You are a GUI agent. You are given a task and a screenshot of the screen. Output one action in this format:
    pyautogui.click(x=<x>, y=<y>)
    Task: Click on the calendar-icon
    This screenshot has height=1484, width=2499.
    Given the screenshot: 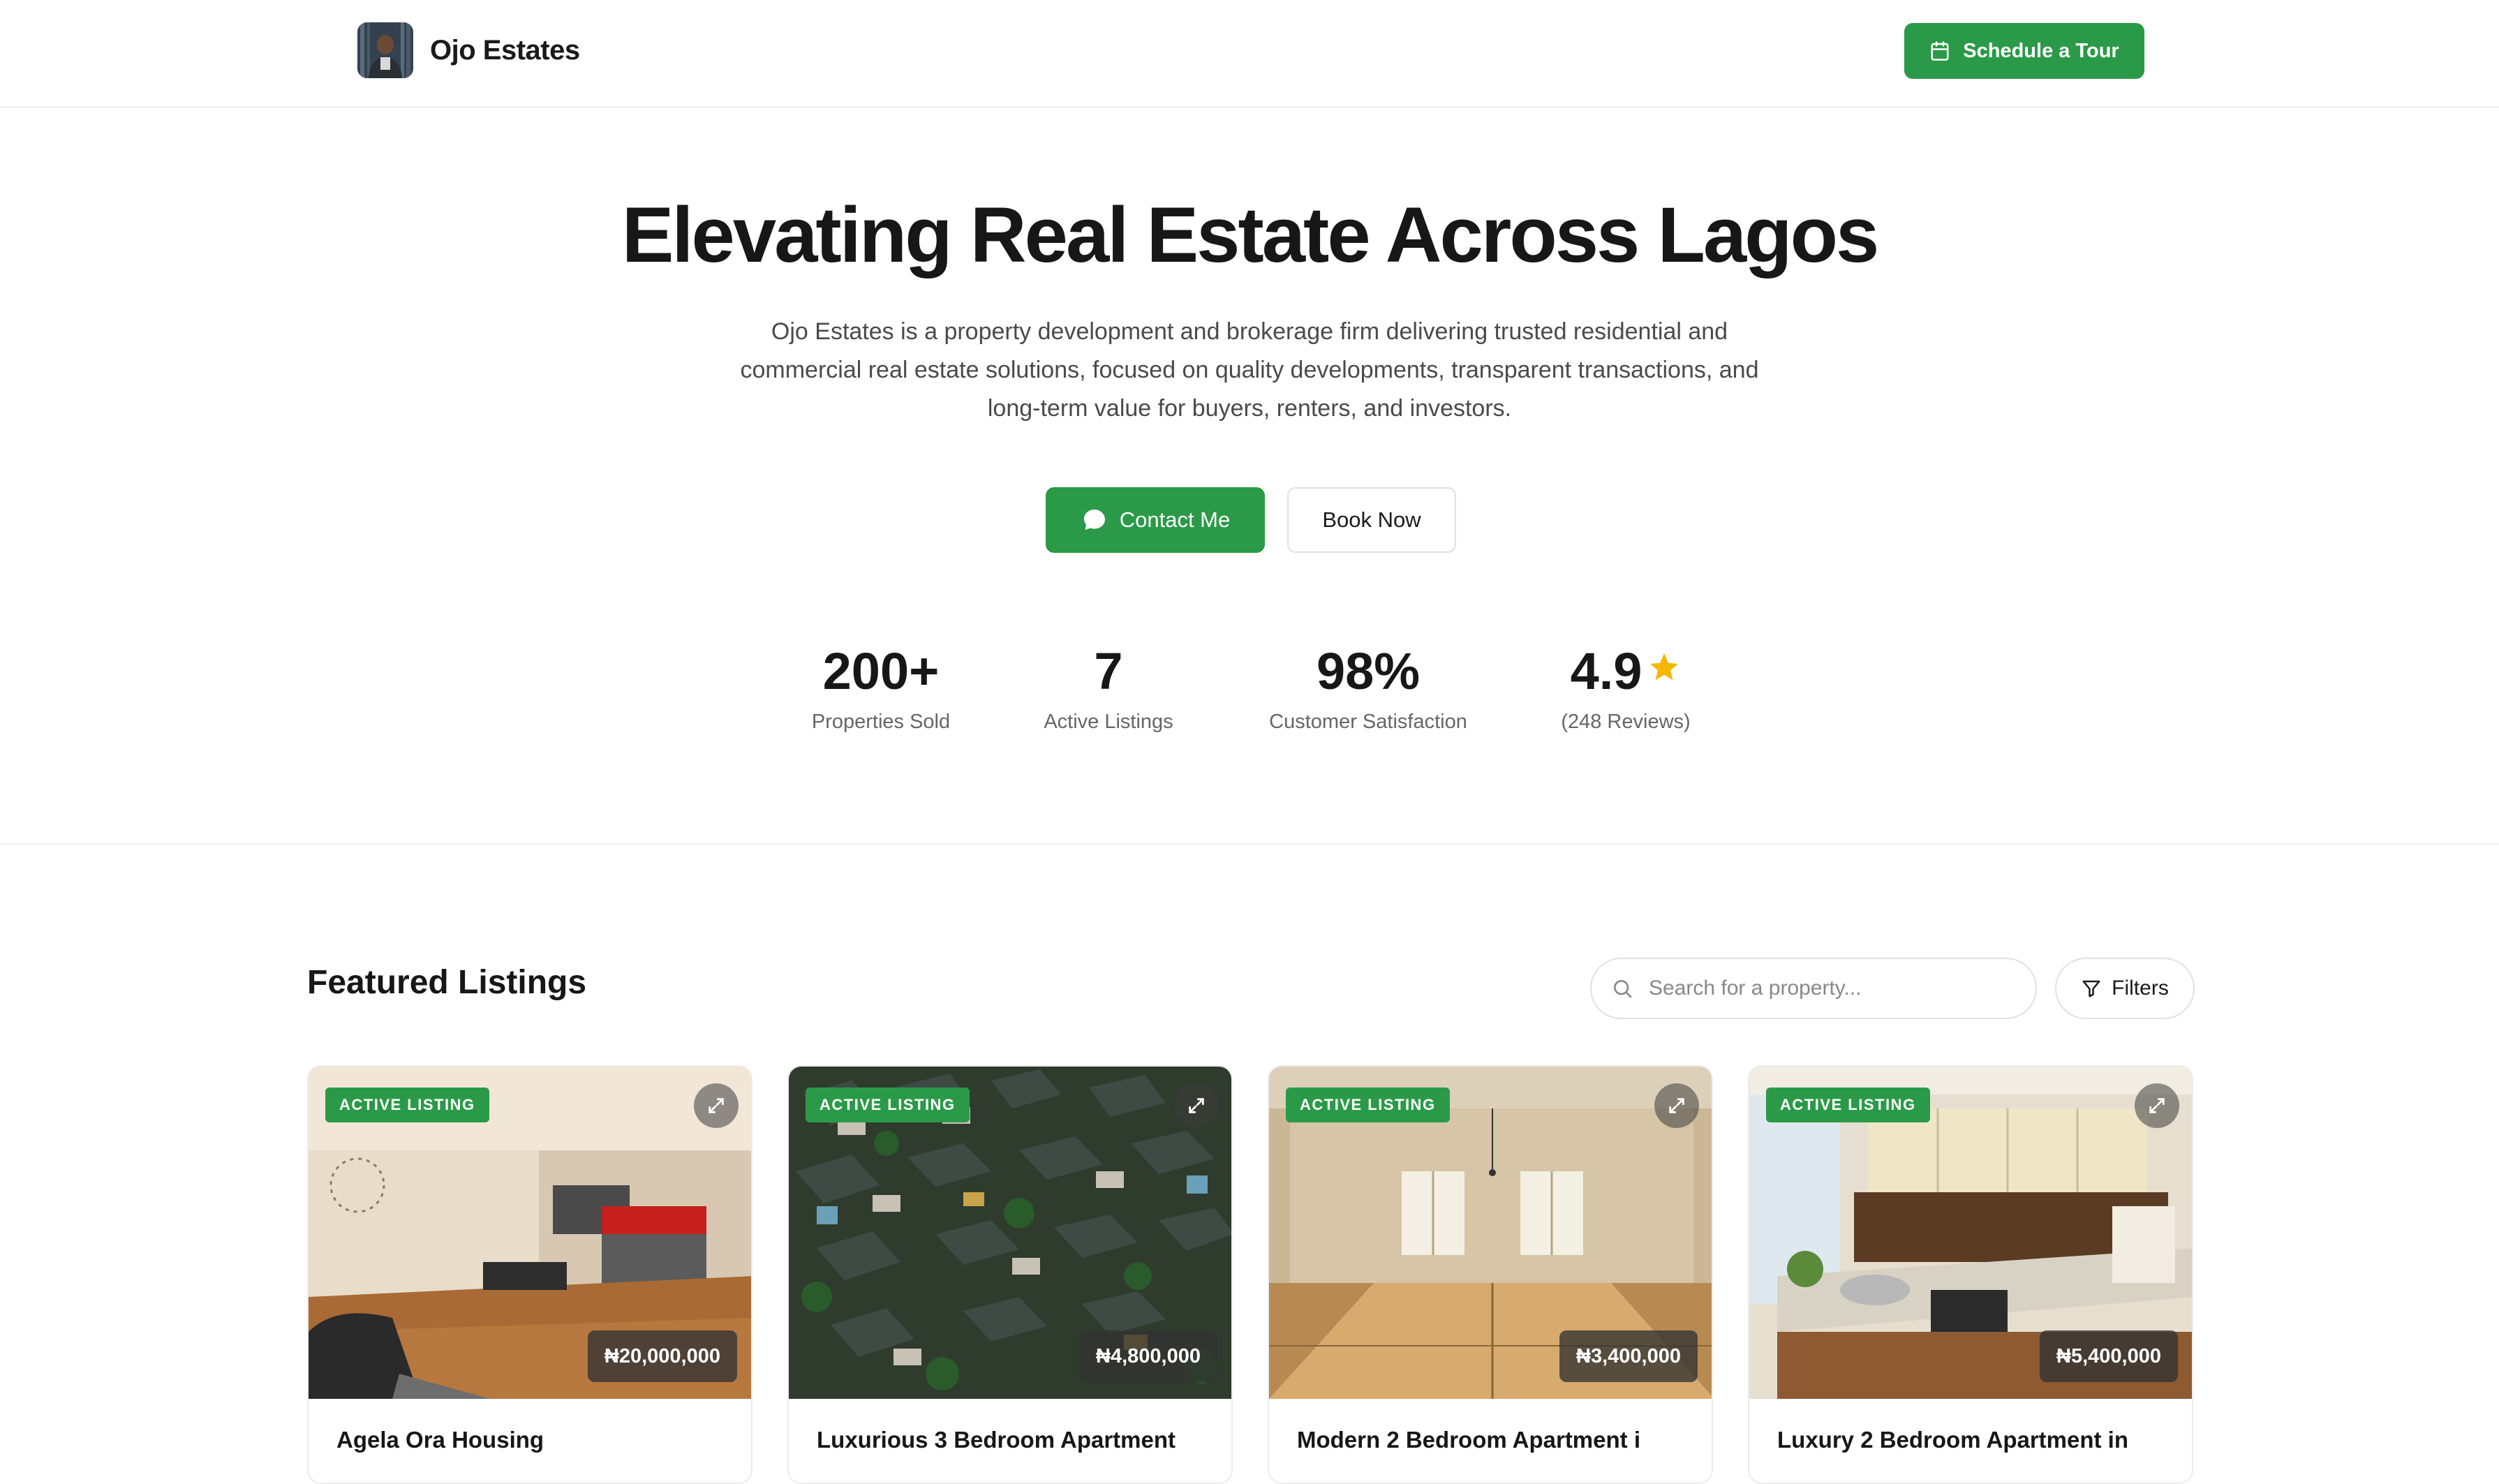 What is the action you would take?
    pyautogui.click(x=1940, y=51)
    